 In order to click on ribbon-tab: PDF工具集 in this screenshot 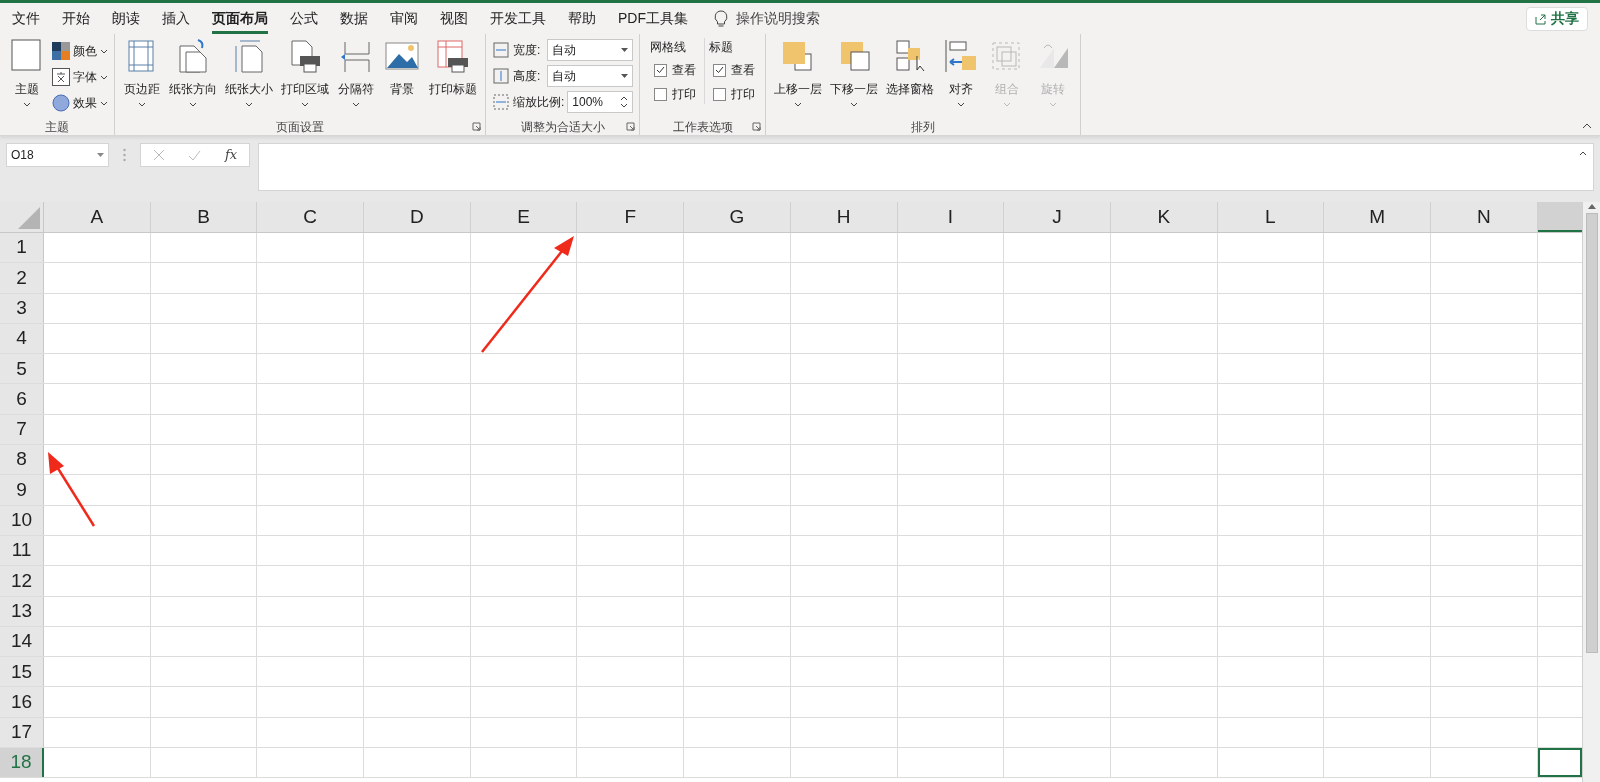, I will do `click(653, 18)`.